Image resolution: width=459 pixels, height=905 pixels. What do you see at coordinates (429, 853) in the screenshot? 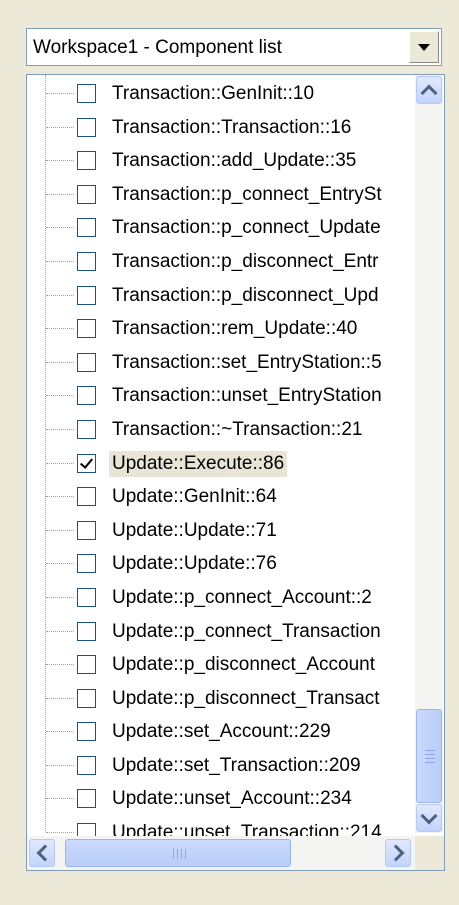
I see `scrollbar-corner` at bounding box center [429, 853].